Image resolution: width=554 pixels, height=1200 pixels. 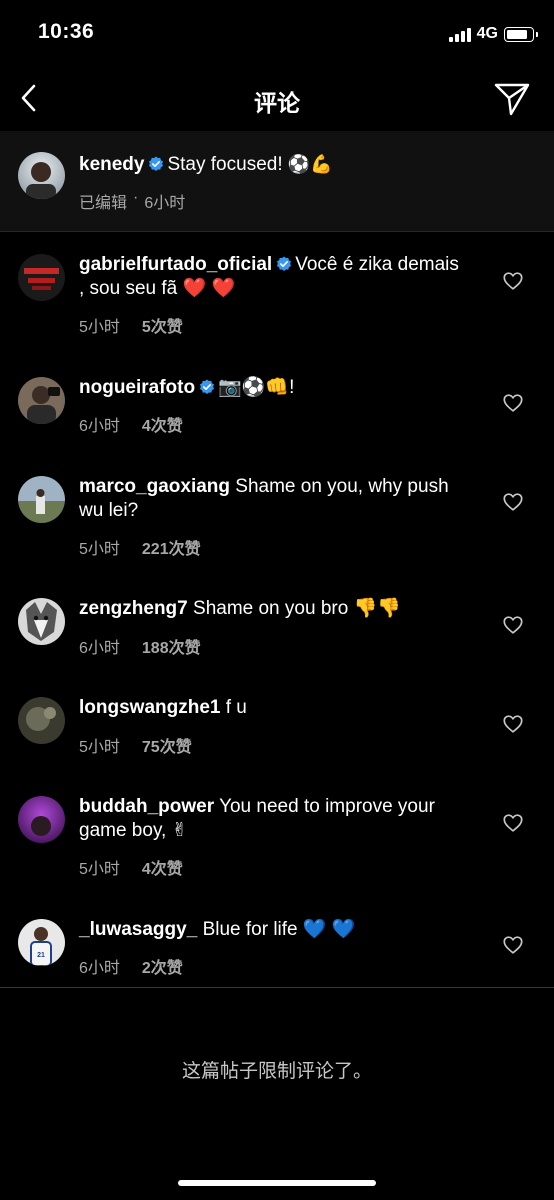 I want to click on caption-meta: 已编辑 · 6小时, so click(x=132, y=201).